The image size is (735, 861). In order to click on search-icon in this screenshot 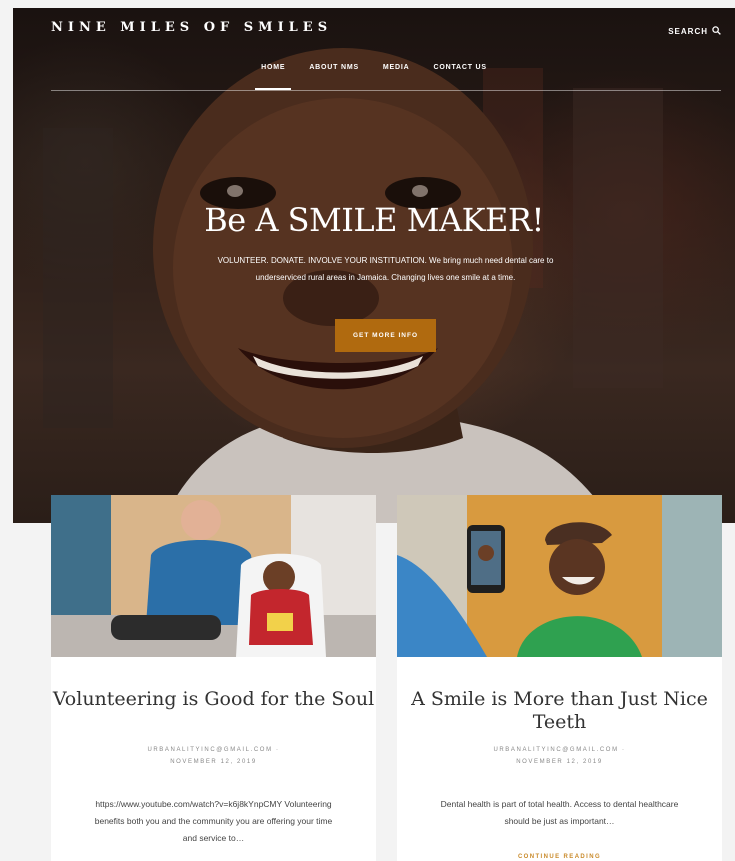, I will do `click(716, 31)`.